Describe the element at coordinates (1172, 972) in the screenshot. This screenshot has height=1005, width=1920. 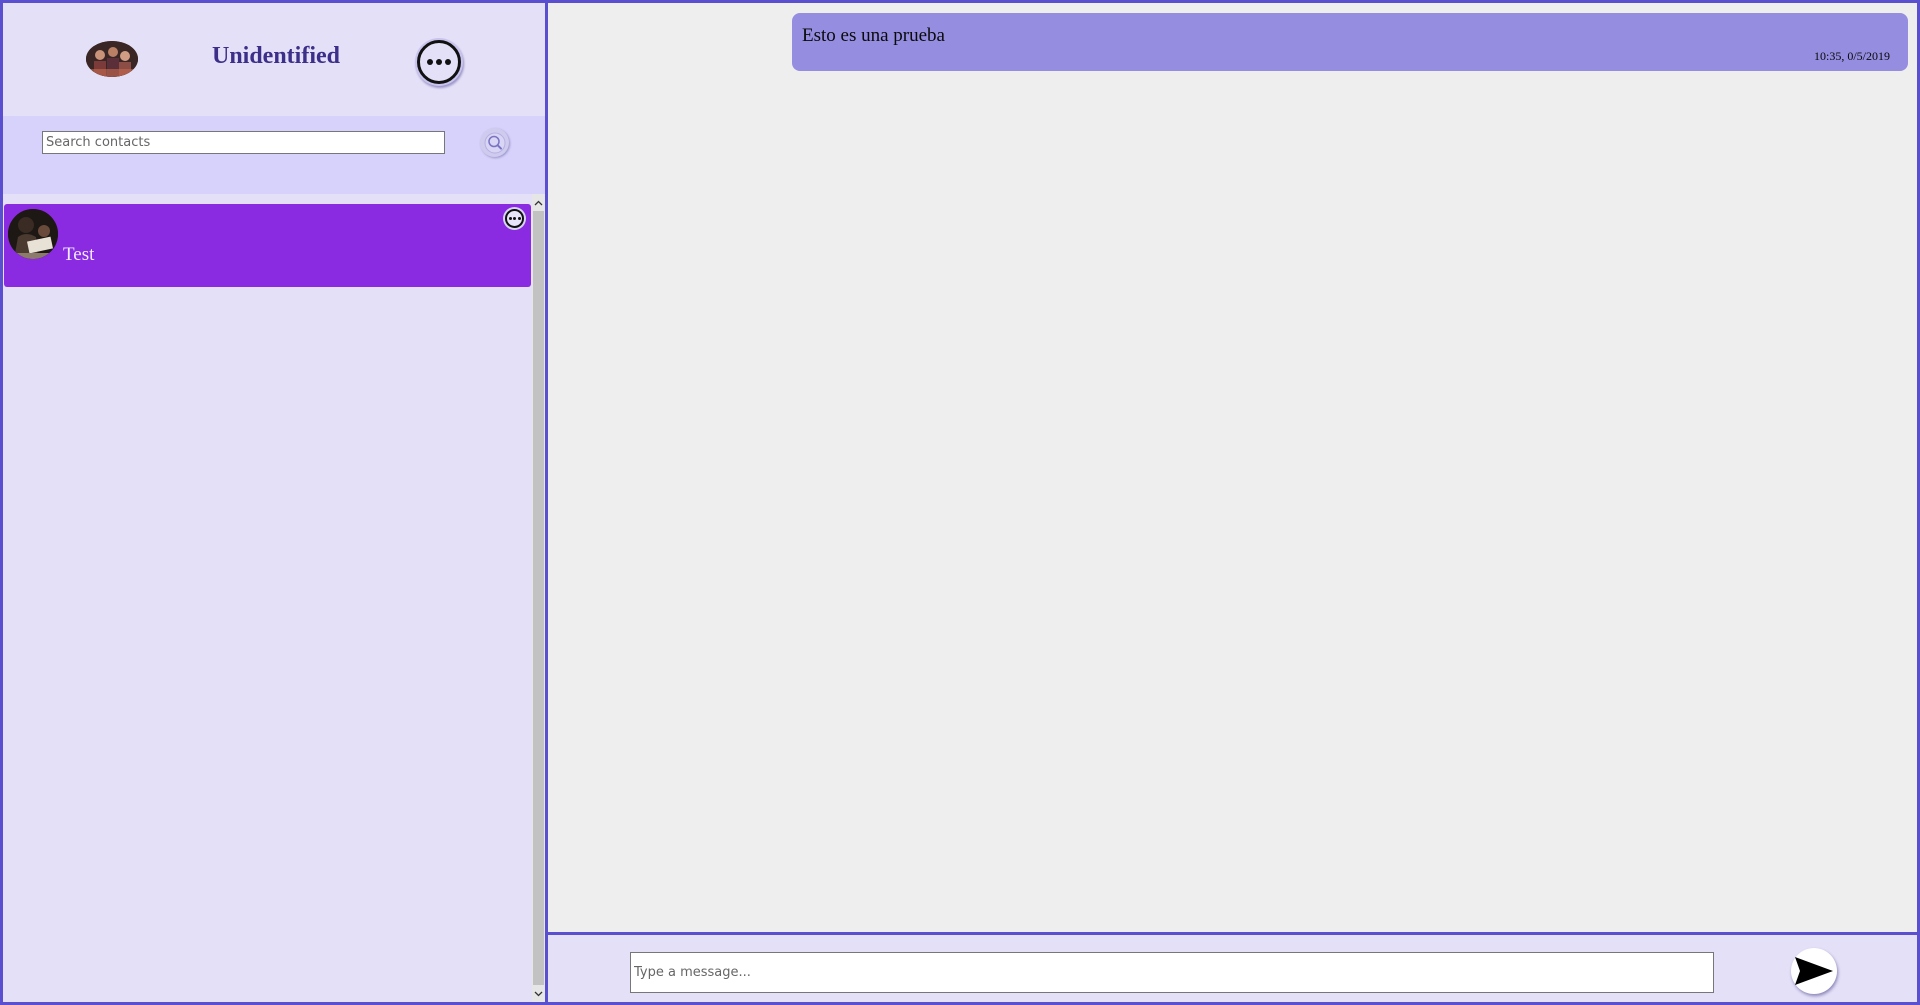
I see `message-input` at that location.